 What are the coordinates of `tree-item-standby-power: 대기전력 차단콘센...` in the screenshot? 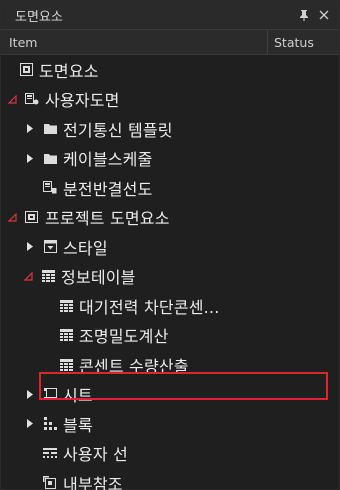 It's located at (170, 306).